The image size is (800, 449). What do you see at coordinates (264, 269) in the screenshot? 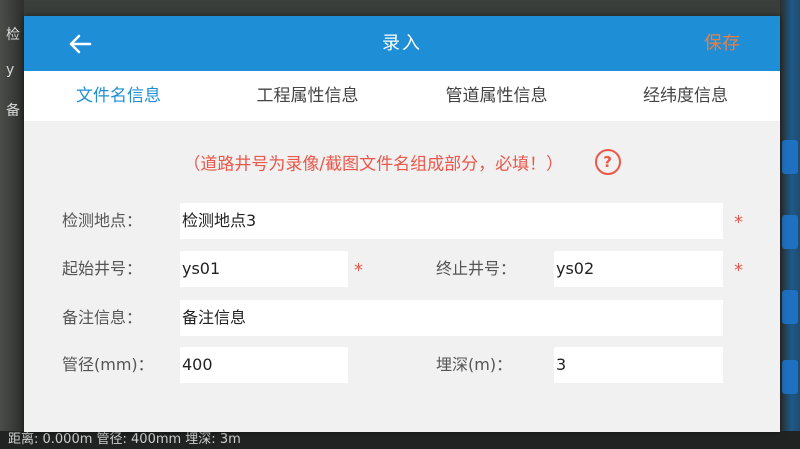
I see `start-well-input: ys01` at bounding box center [264, 269].